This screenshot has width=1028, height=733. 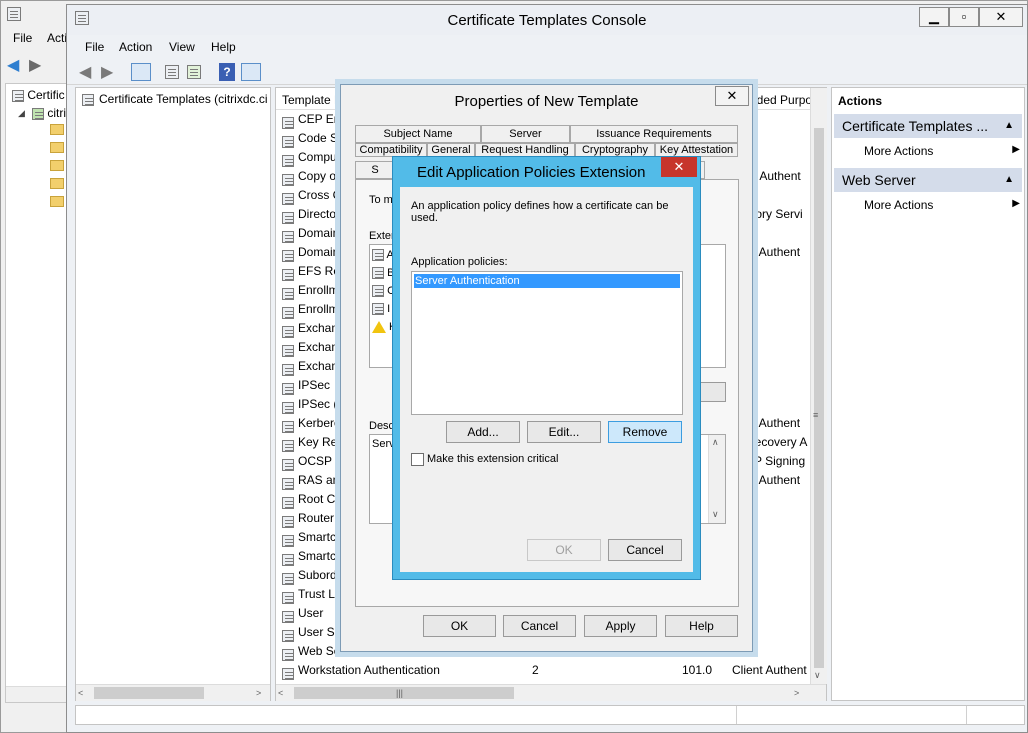 I want to click on policies-list: Server Authentication, so click(x=547, y=343).